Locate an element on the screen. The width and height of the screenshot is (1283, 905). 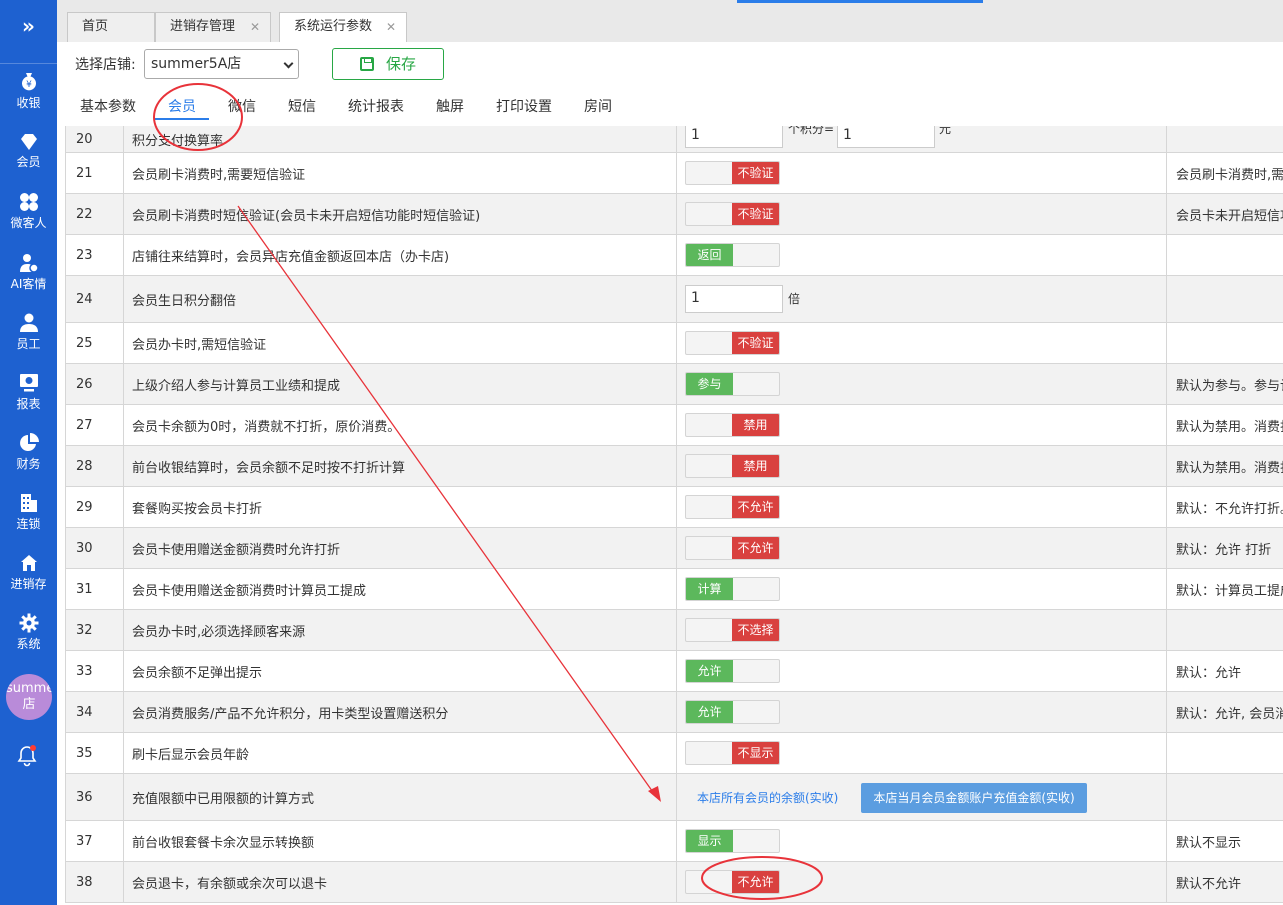
sidebar-item-inventory: 进销存 is located at coordinates (28, 581).